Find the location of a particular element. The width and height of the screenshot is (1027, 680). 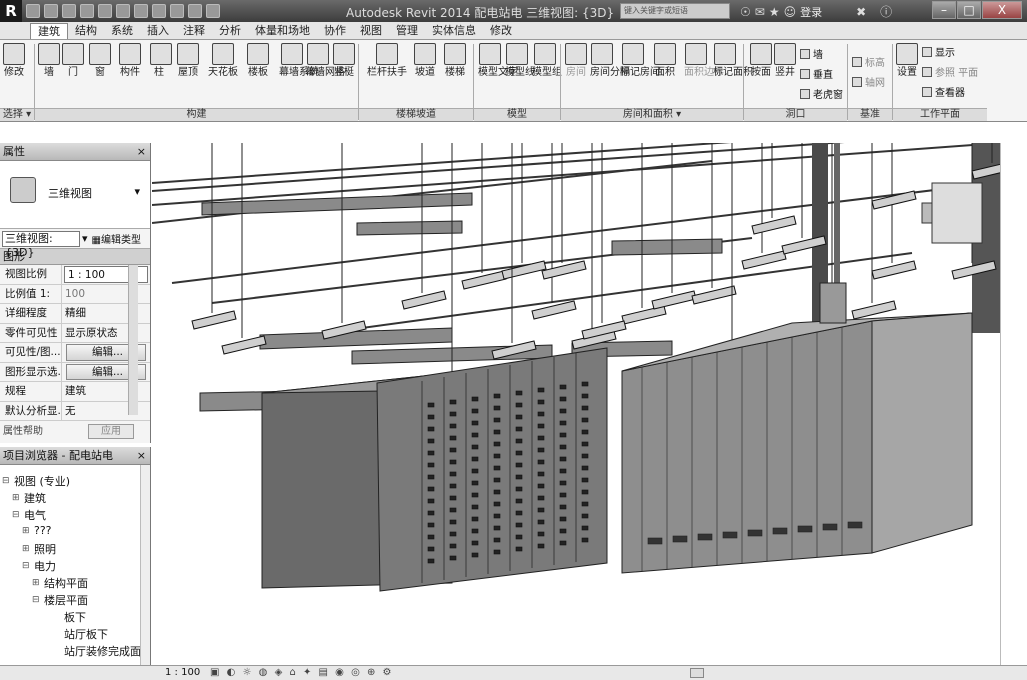

user-icon: ☺ is located at coordinates (790, 12).